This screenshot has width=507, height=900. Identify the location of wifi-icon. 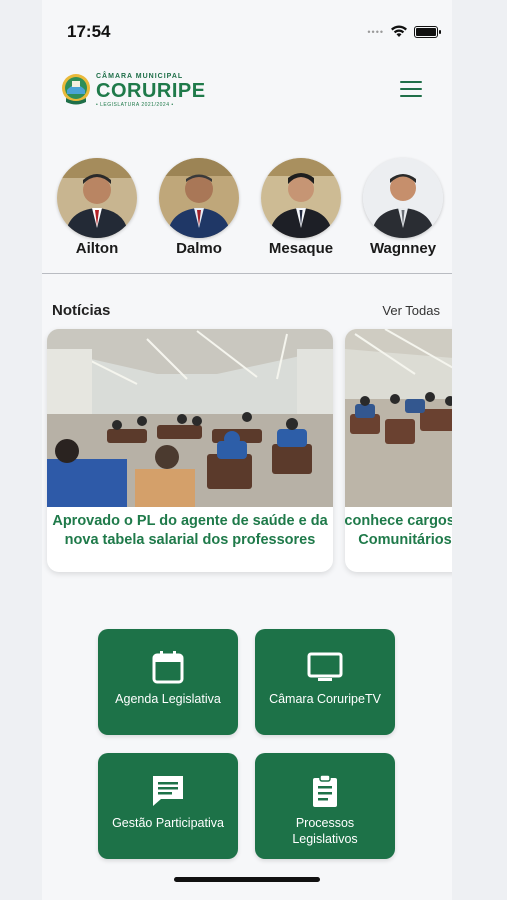
(399, 31).